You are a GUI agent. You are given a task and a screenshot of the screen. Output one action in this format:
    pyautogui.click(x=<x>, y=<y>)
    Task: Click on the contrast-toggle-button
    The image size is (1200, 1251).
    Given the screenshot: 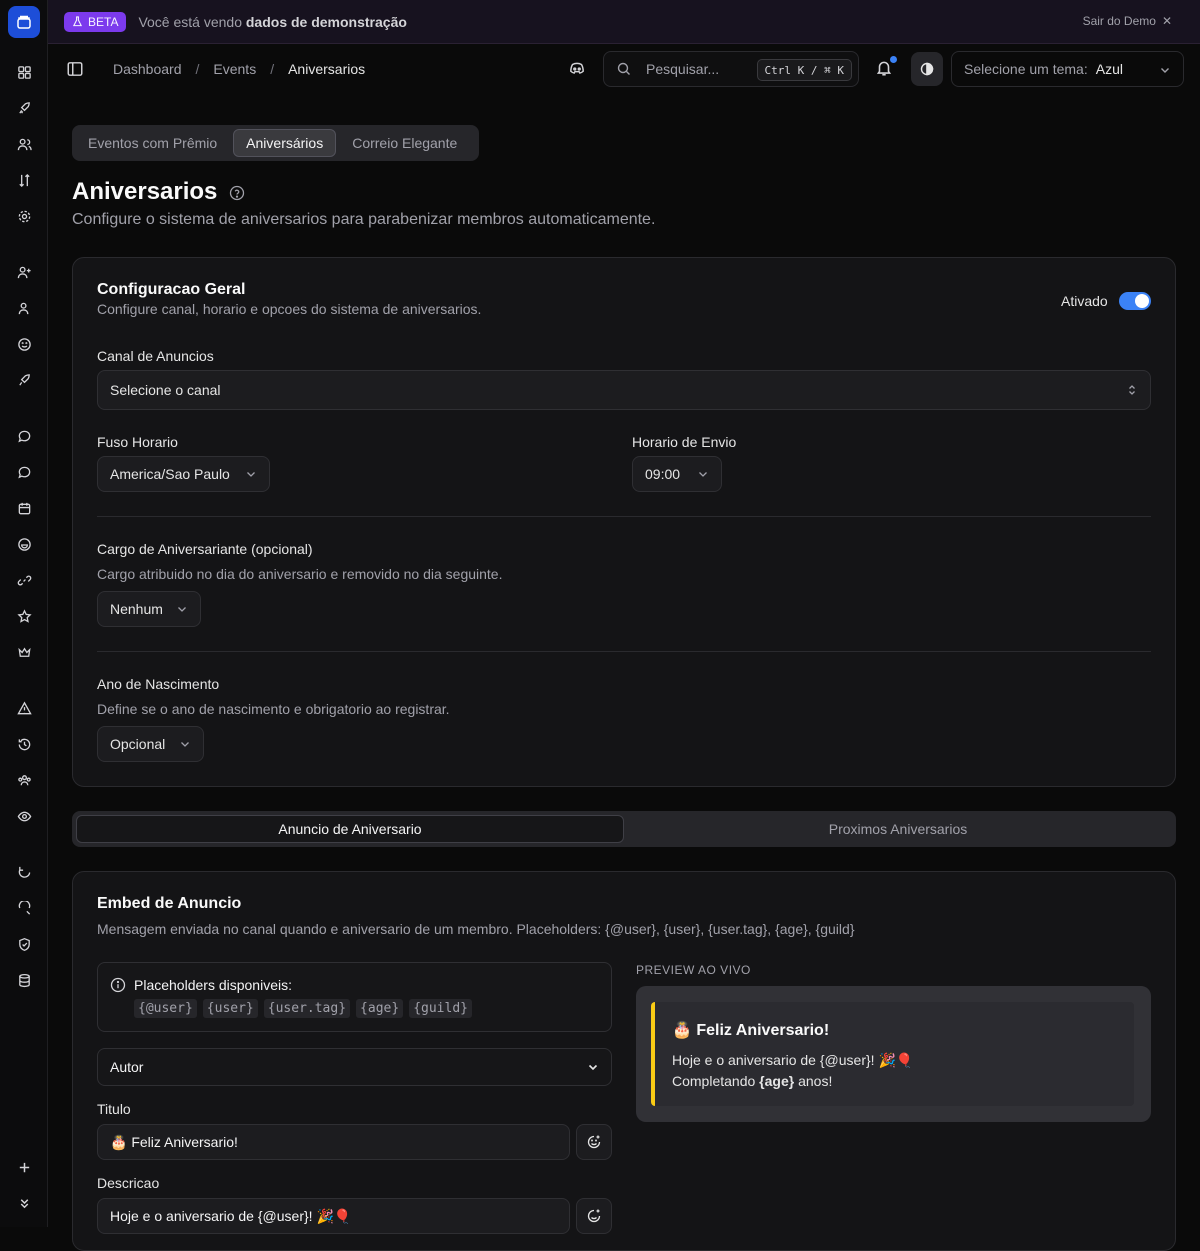 What is the action you would take?
    pyautogui.click(x=927, y=69)
    